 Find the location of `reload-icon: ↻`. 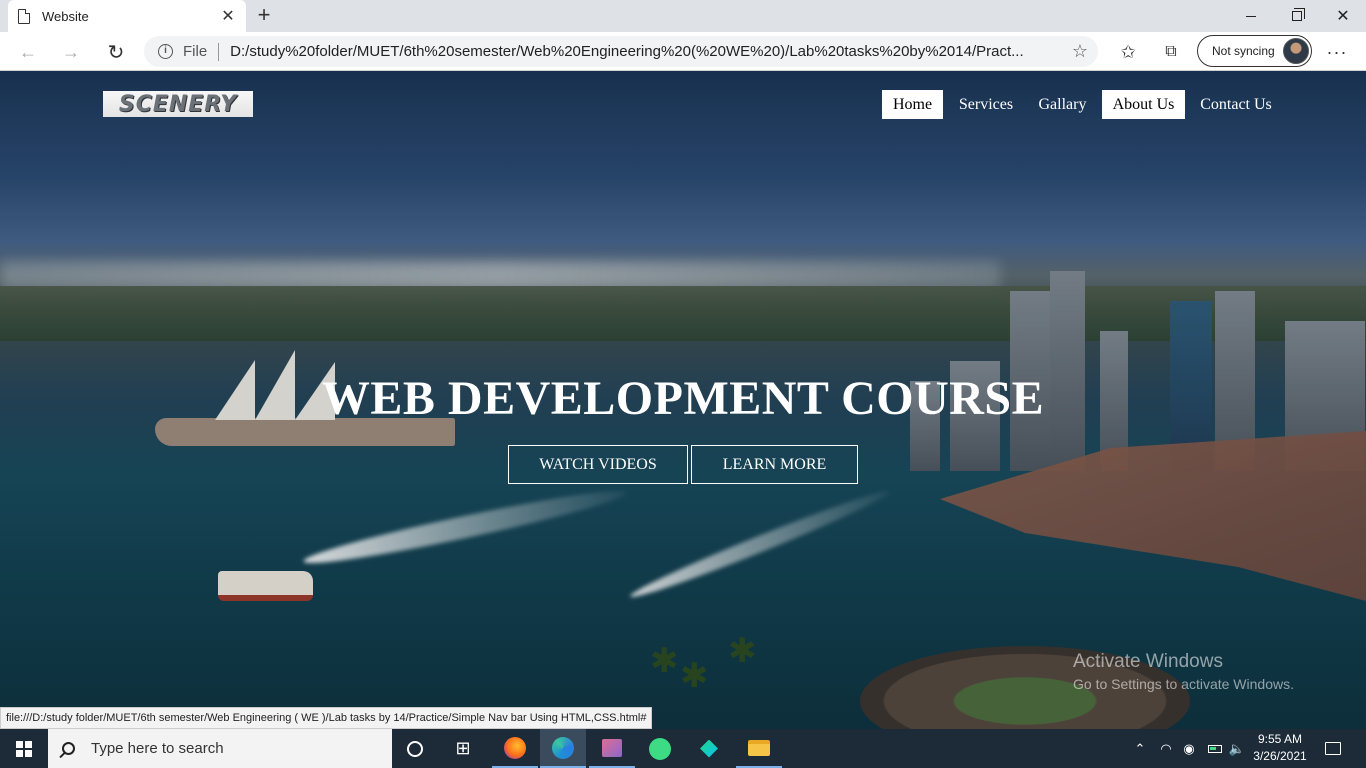

reload-icon: ↻ is located at coordinates (116, 52).